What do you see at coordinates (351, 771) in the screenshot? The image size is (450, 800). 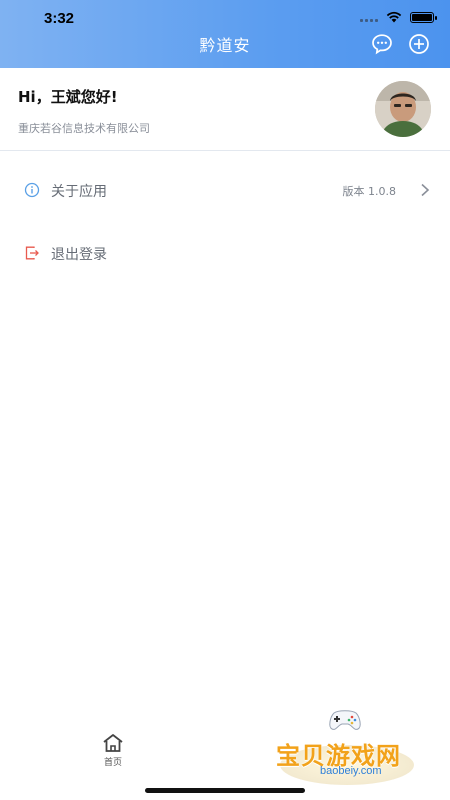 I see `watermark-url: baobeiy.com` at bounding box center [351, 771].